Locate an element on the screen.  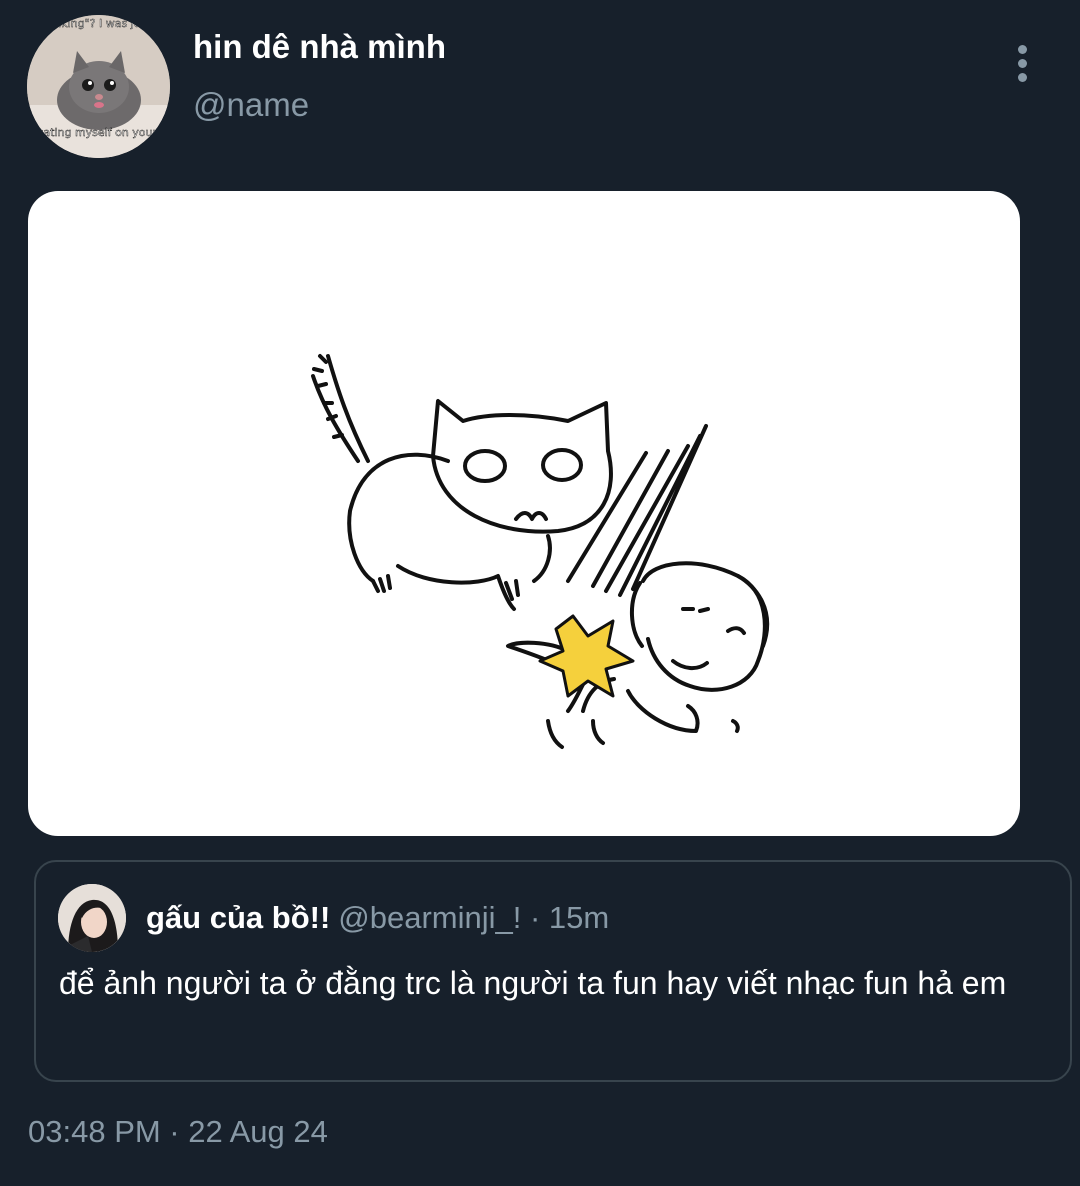
more-options-button is located at coordinates (1022, 63).